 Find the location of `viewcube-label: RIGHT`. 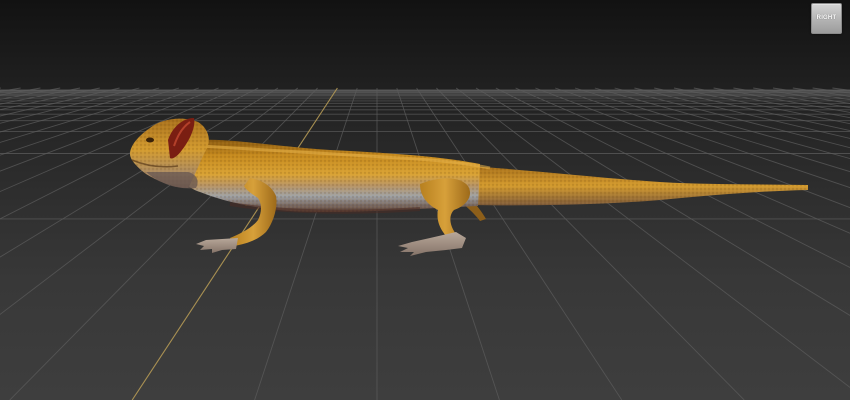

viewcube-label: RIGHT is located at coordinates (826, 18).